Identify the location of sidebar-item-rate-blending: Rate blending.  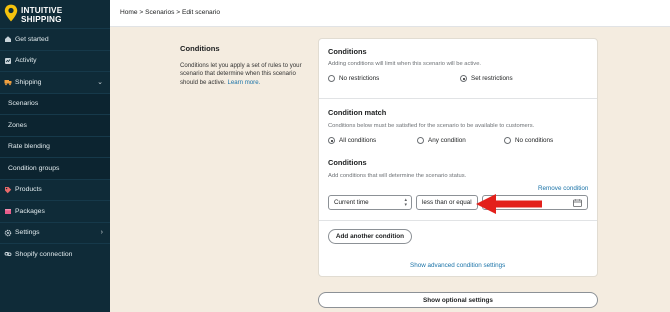
(55, 146).